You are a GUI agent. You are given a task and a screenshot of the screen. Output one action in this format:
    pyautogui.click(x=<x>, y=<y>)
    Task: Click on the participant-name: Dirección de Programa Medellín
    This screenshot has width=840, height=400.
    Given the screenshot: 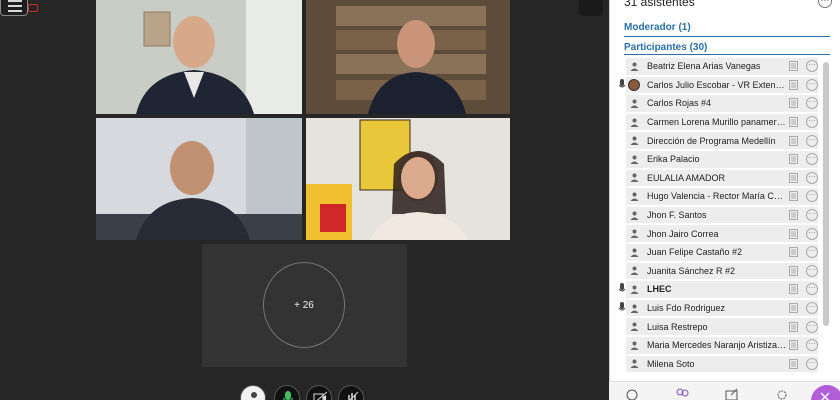 What is the action you would take?
    pyautogui.click(x=711, y=140)
    